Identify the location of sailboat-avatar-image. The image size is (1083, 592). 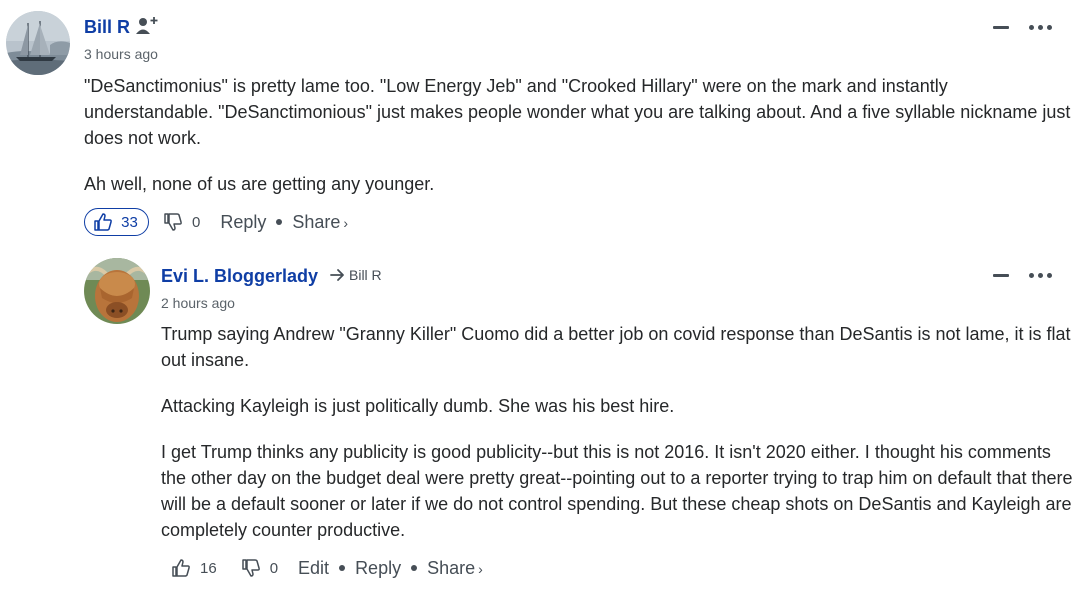
(38, 43).